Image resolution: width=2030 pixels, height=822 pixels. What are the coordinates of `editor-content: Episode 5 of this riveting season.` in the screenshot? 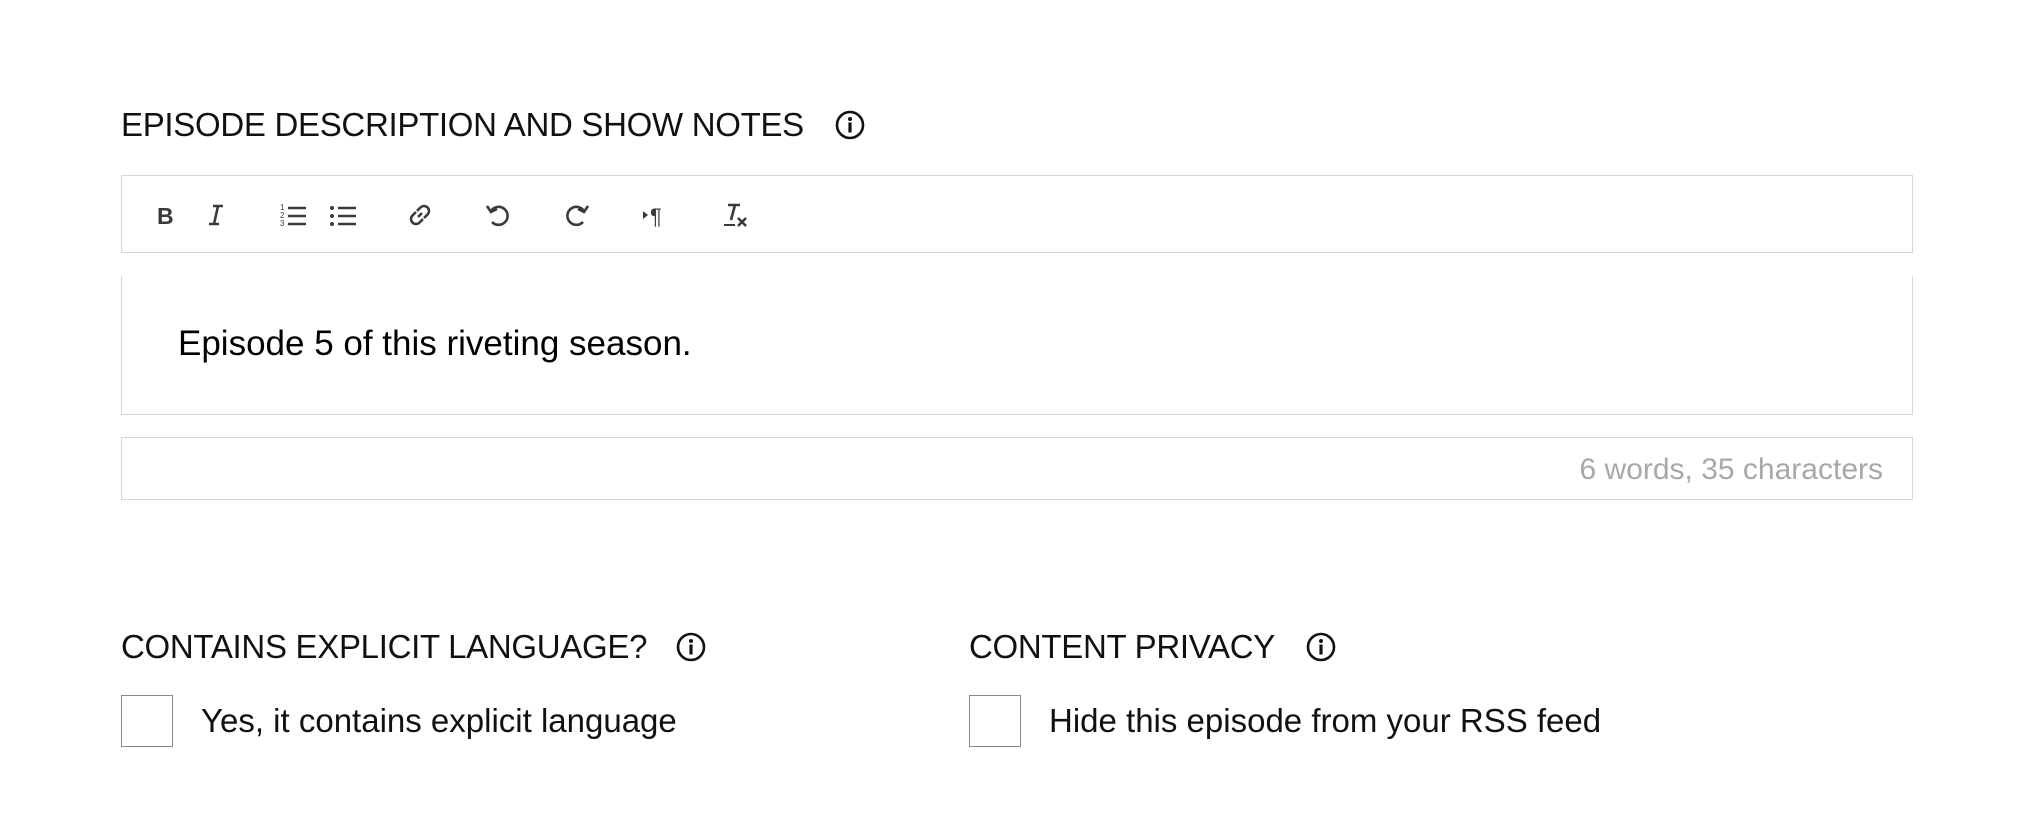 It's located at (435, 344).